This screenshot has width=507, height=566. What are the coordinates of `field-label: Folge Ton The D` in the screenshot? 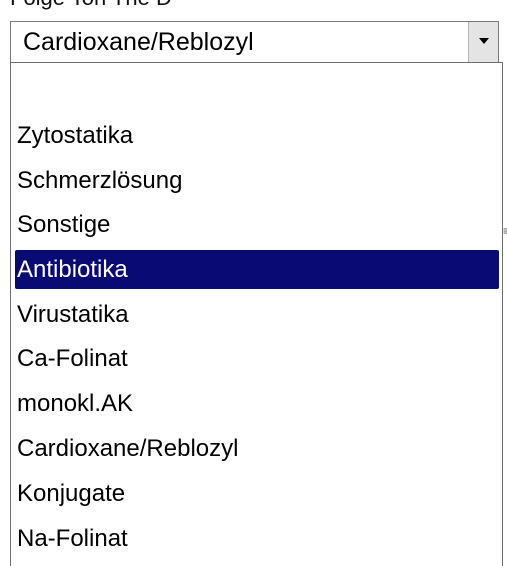 It's located at (86, 5).